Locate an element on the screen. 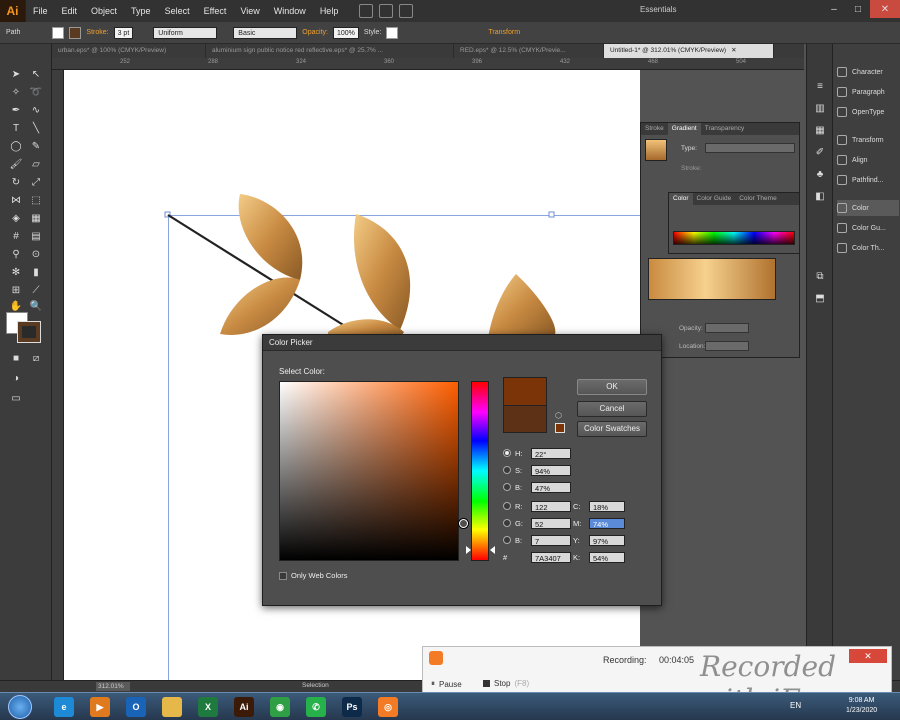 The image size is (900, 720). rotate-tool-icon: ↻ is located at coordinates (16, 182).